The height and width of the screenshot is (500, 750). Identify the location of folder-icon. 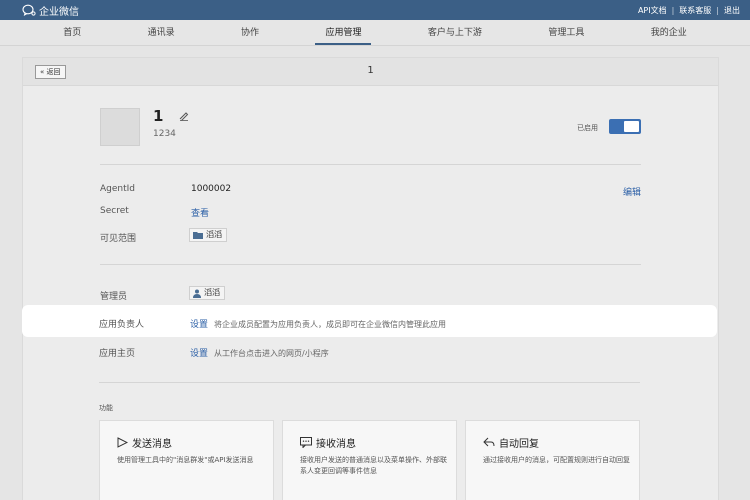
(198, 235).